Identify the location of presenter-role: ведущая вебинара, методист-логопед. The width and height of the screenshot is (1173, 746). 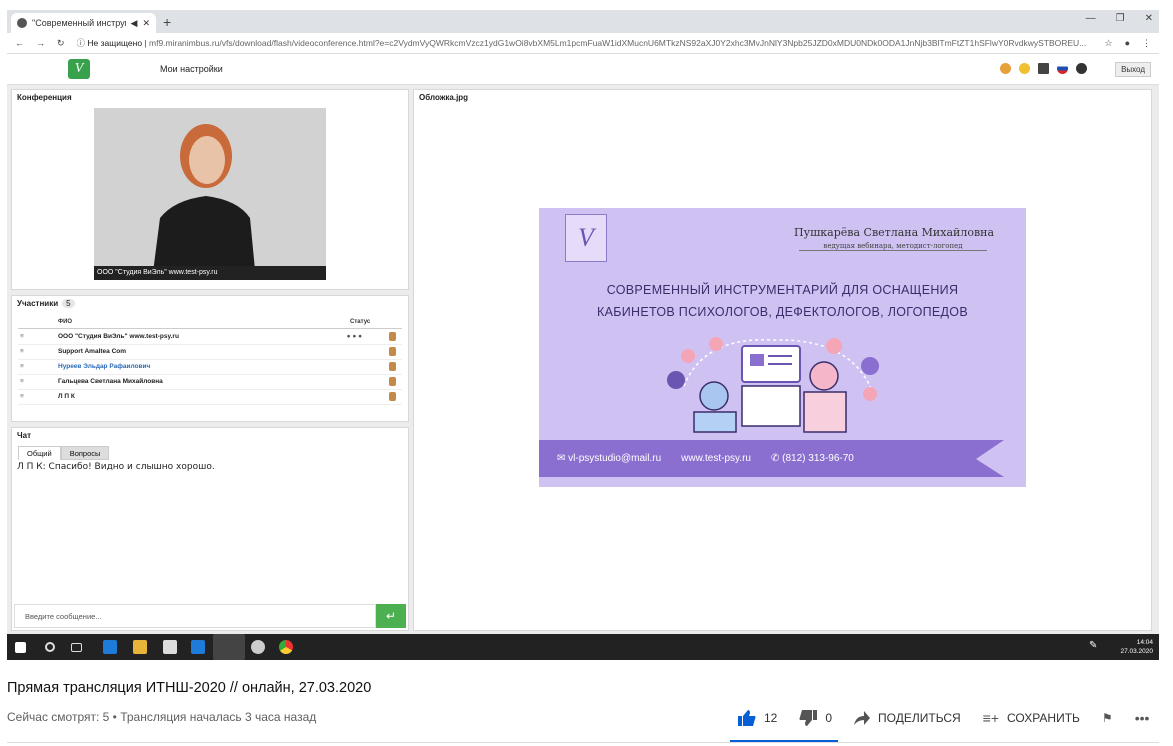
(893, 246).